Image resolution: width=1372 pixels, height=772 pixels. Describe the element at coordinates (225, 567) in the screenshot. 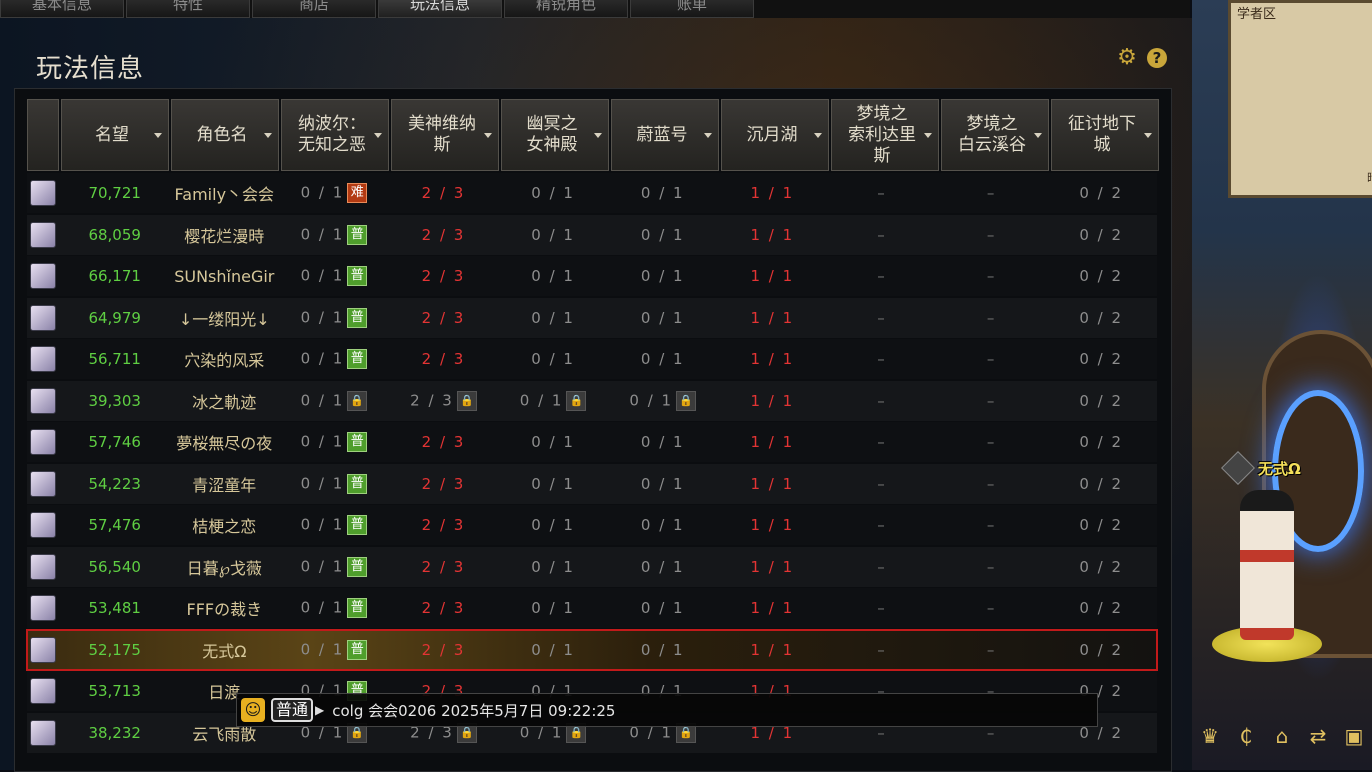

I see `character-name: 日暮℘戈薇` at that location.